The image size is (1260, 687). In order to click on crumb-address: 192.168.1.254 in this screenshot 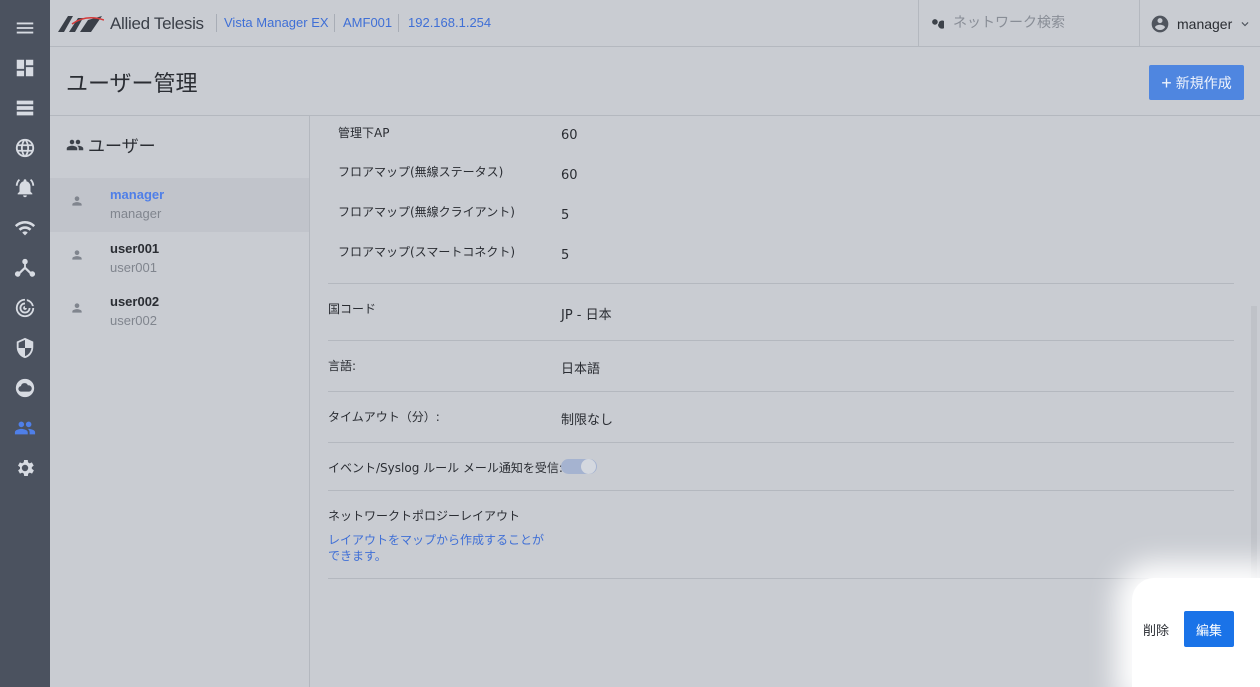, I will do `click(449, 22)`.